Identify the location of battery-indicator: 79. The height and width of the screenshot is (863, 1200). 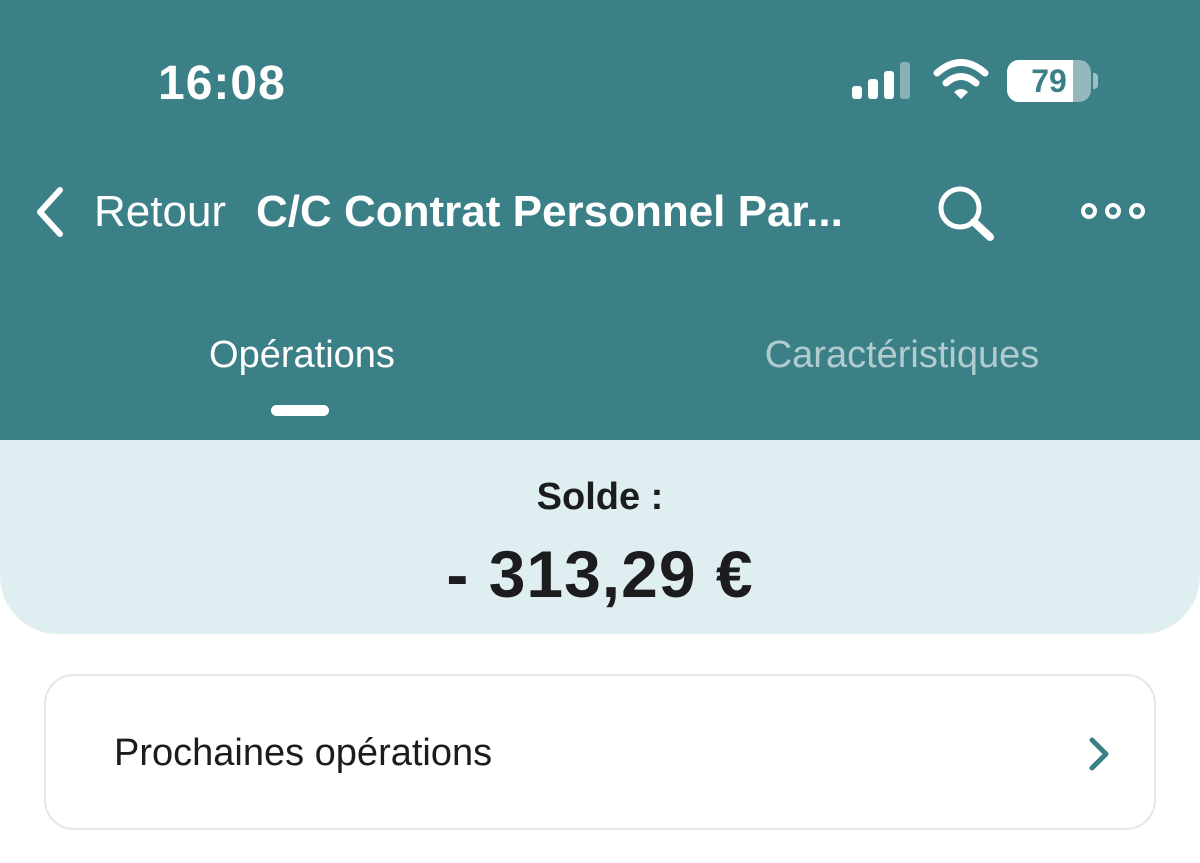
(1052, 81).